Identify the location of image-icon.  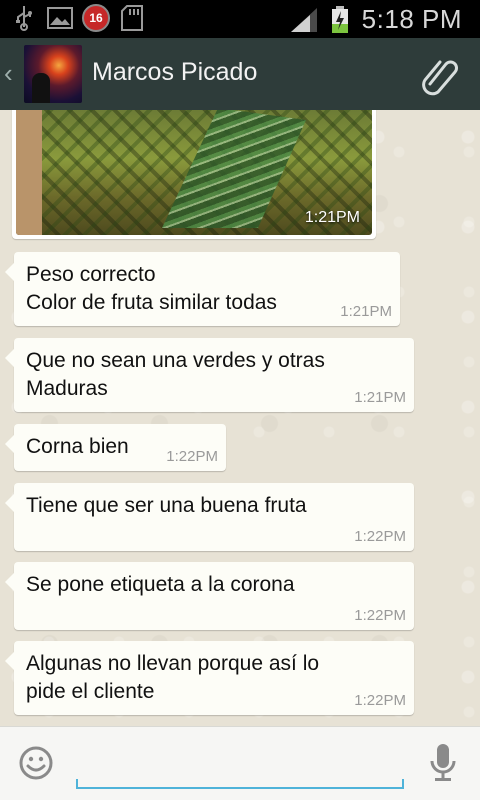
(60, 18).